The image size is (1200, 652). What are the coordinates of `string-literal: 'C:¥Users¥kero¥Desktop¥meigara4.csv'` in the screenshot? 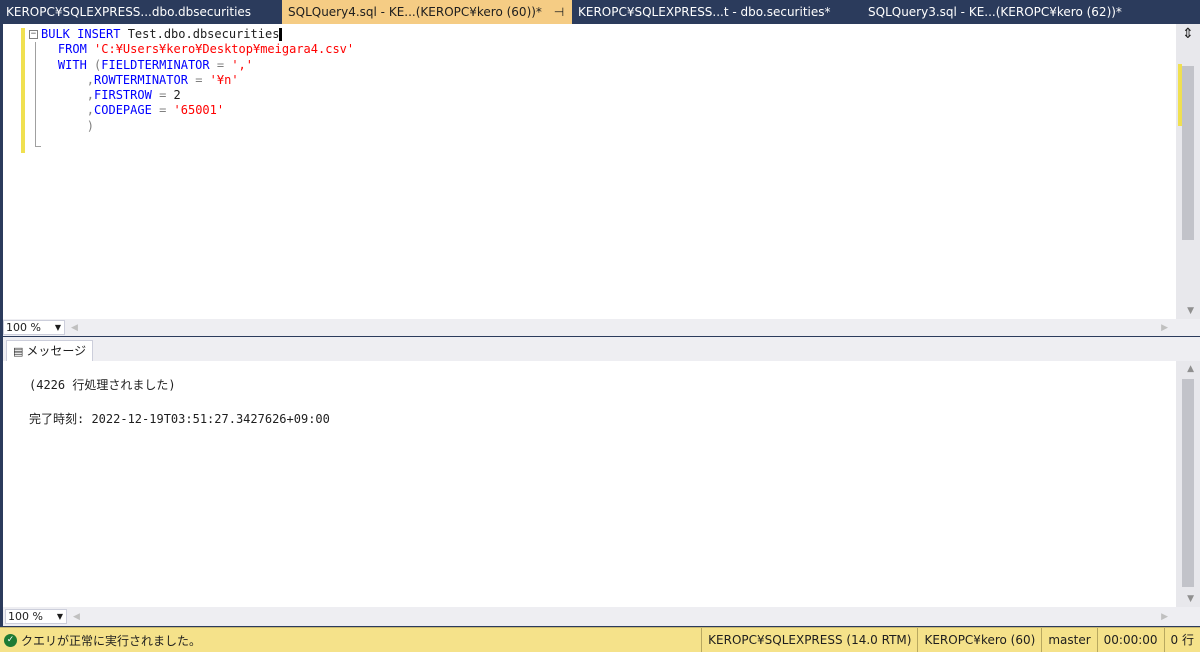 It's located at (224, 49).